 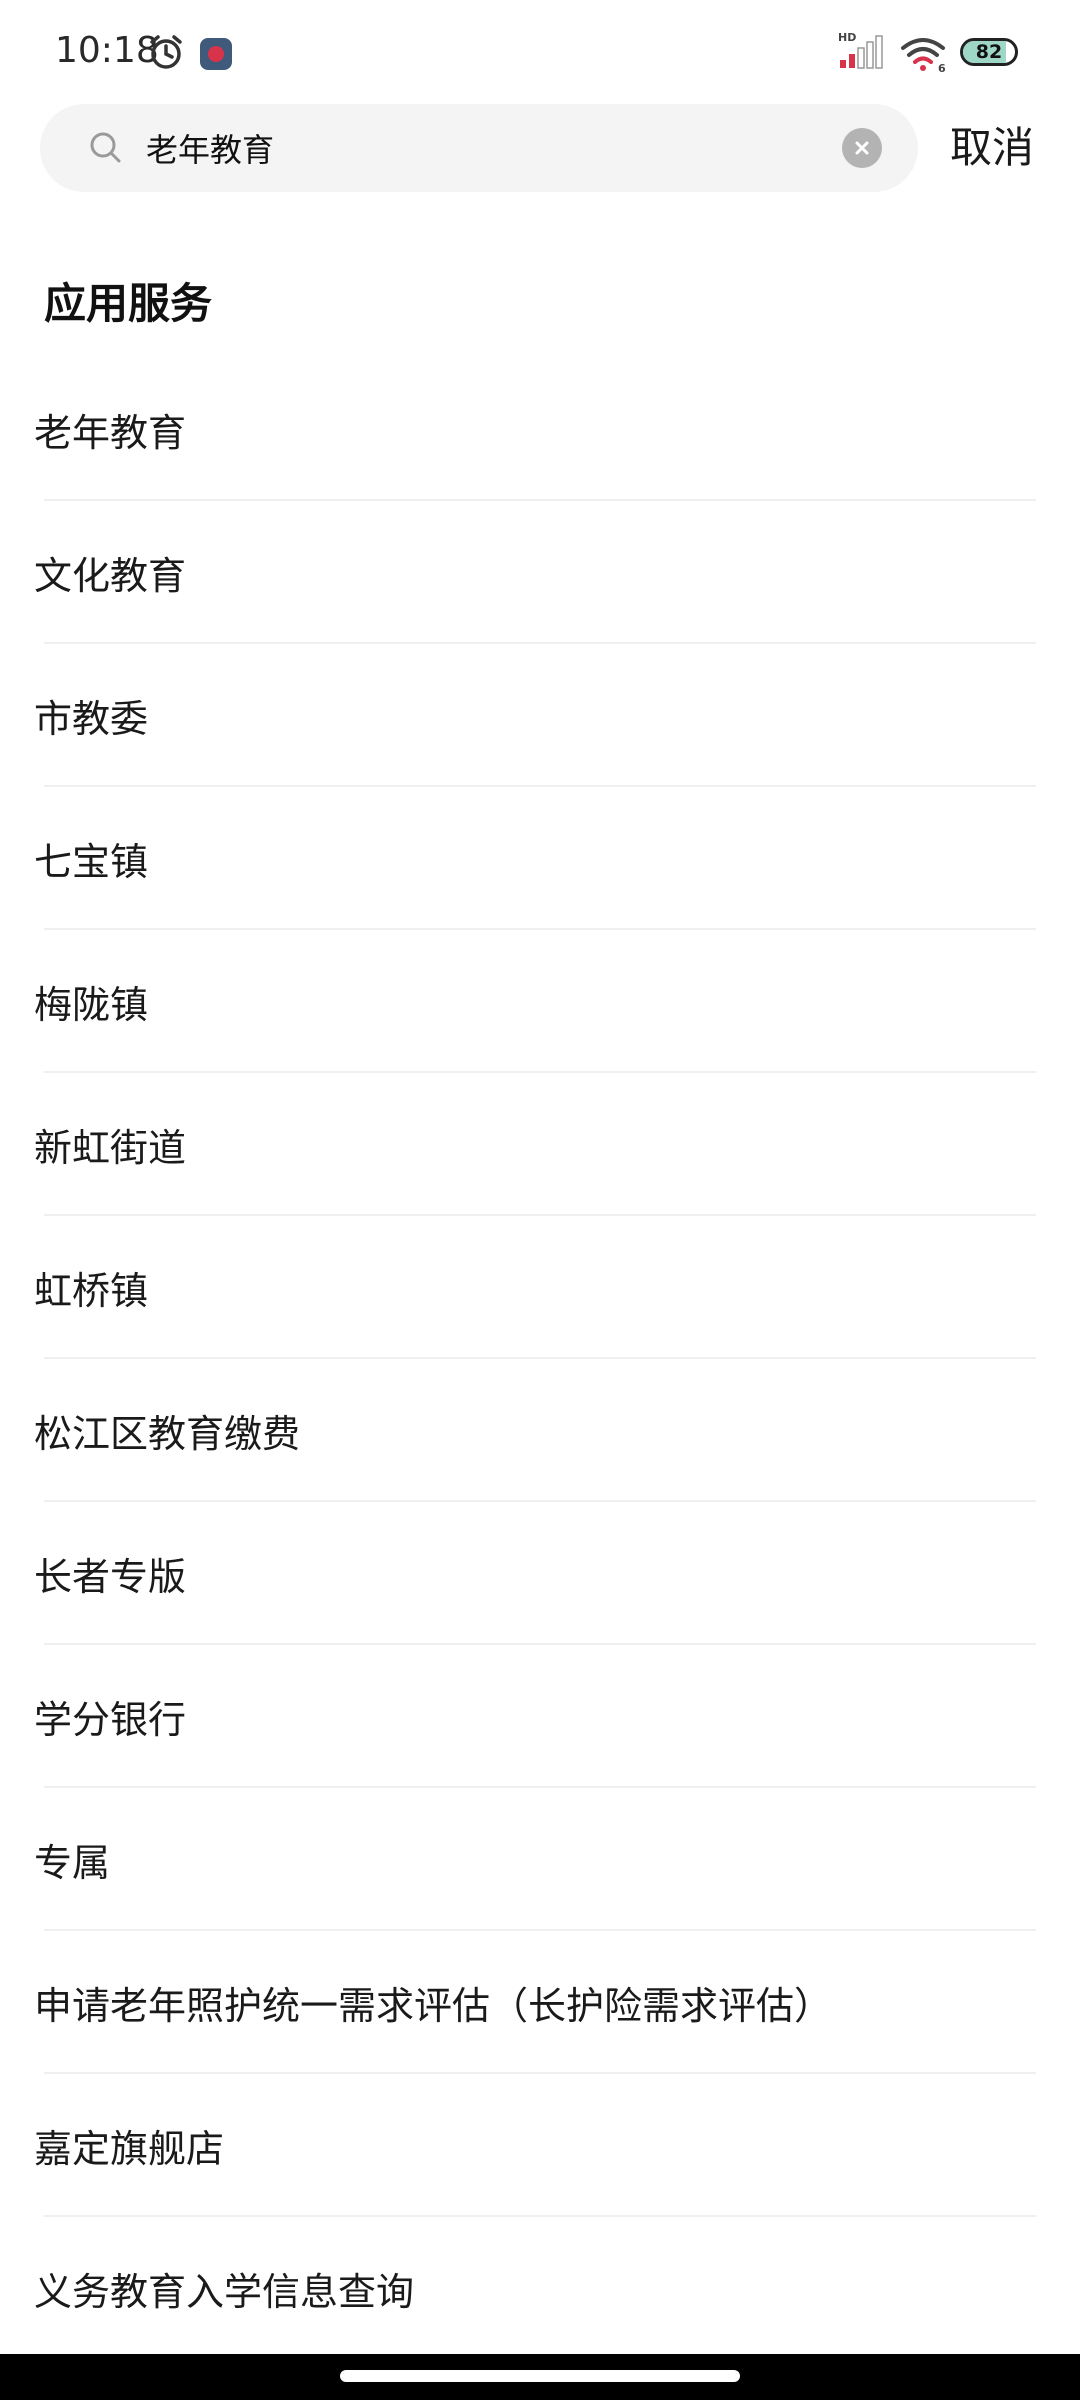 What do you see at coordinates (105, 147) in the screenshot?
I see `search-icon` at bounding box center [105, 147].